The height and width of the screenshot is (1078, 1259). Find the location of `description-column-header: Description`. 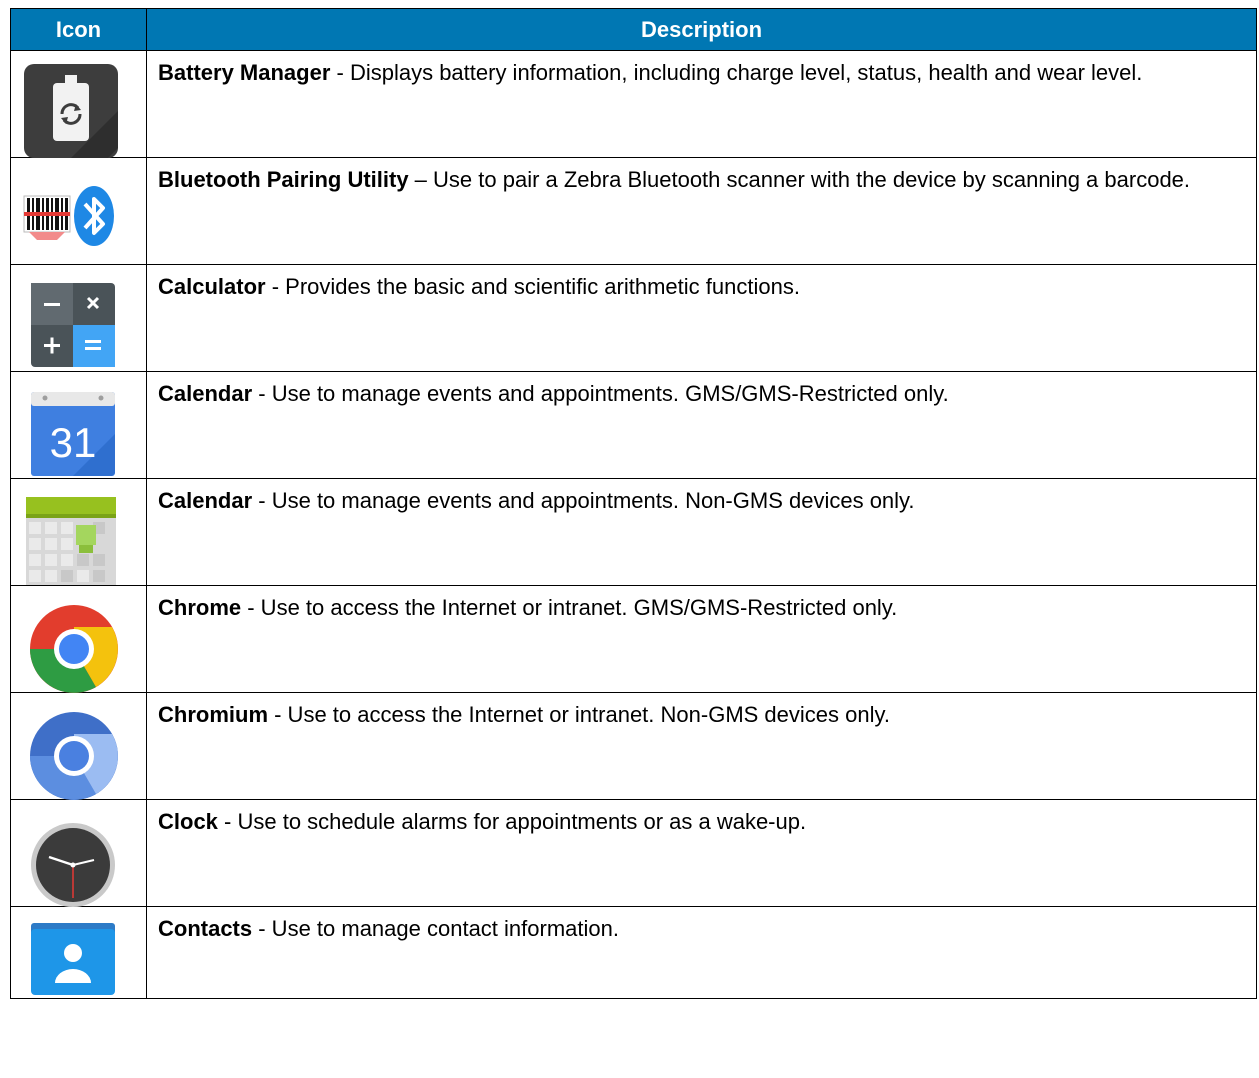

description-column-header: Description is located at coordinates (701, 29).